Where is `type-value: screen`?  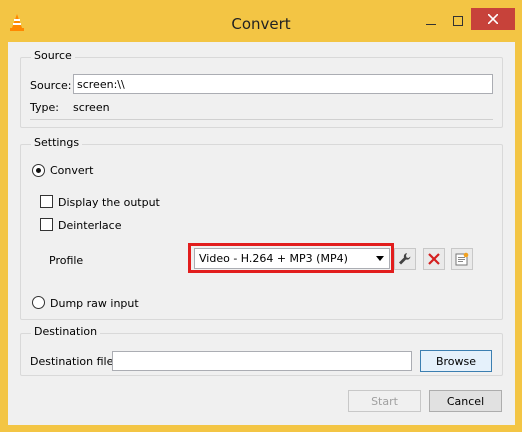 type-value: screen is located at coordinates (91, 107).